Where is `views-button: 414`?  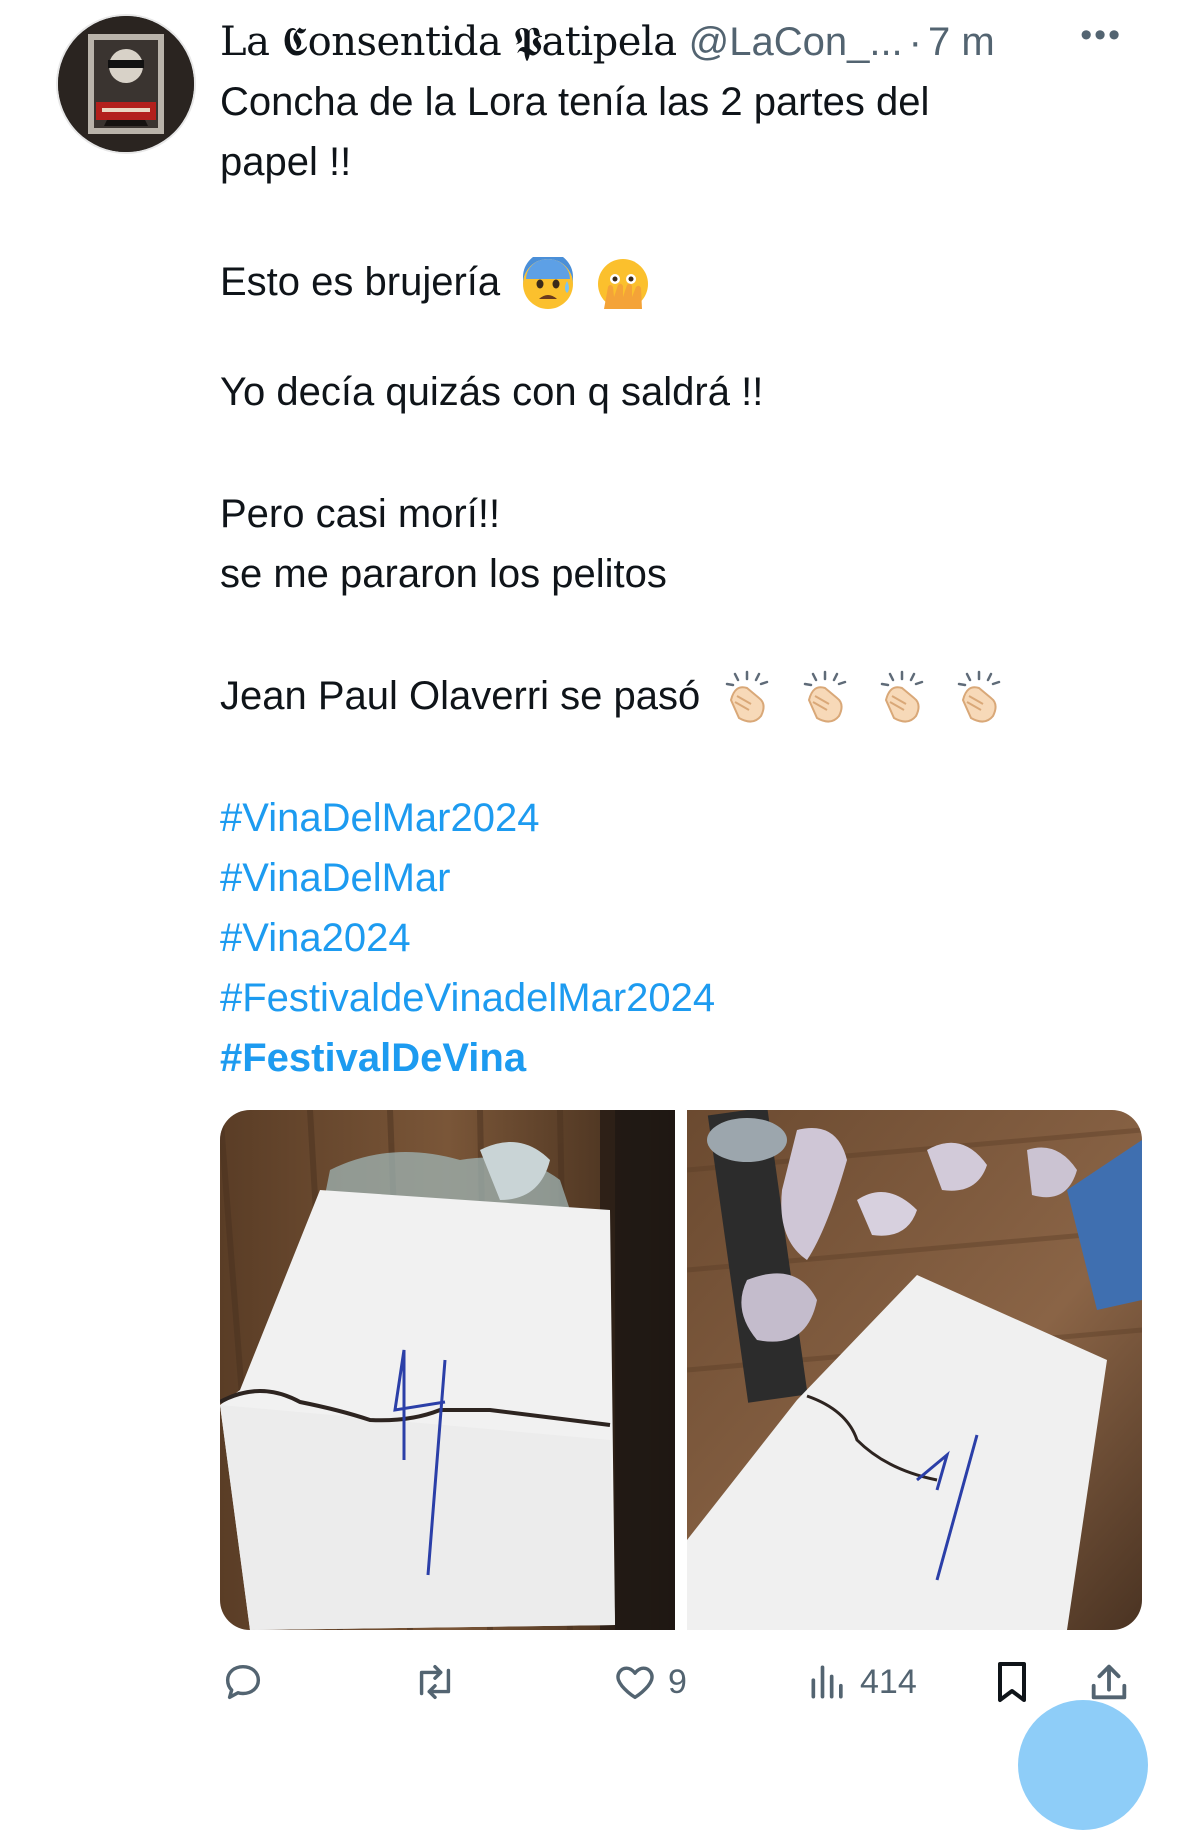 views-button: 414 is located at coordinates (861, 1682).